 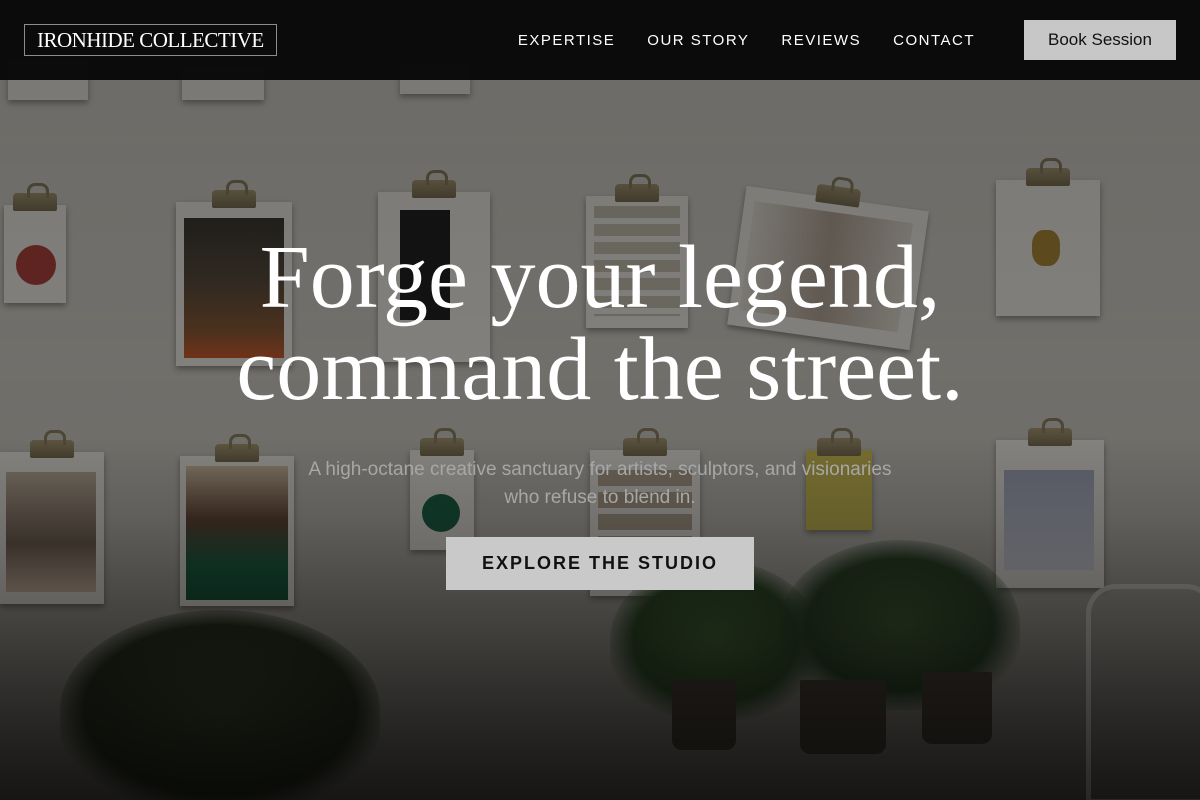 I want to click on hero-subtitle-line-2: who refuse to blend in., so click(x=600, y=497).